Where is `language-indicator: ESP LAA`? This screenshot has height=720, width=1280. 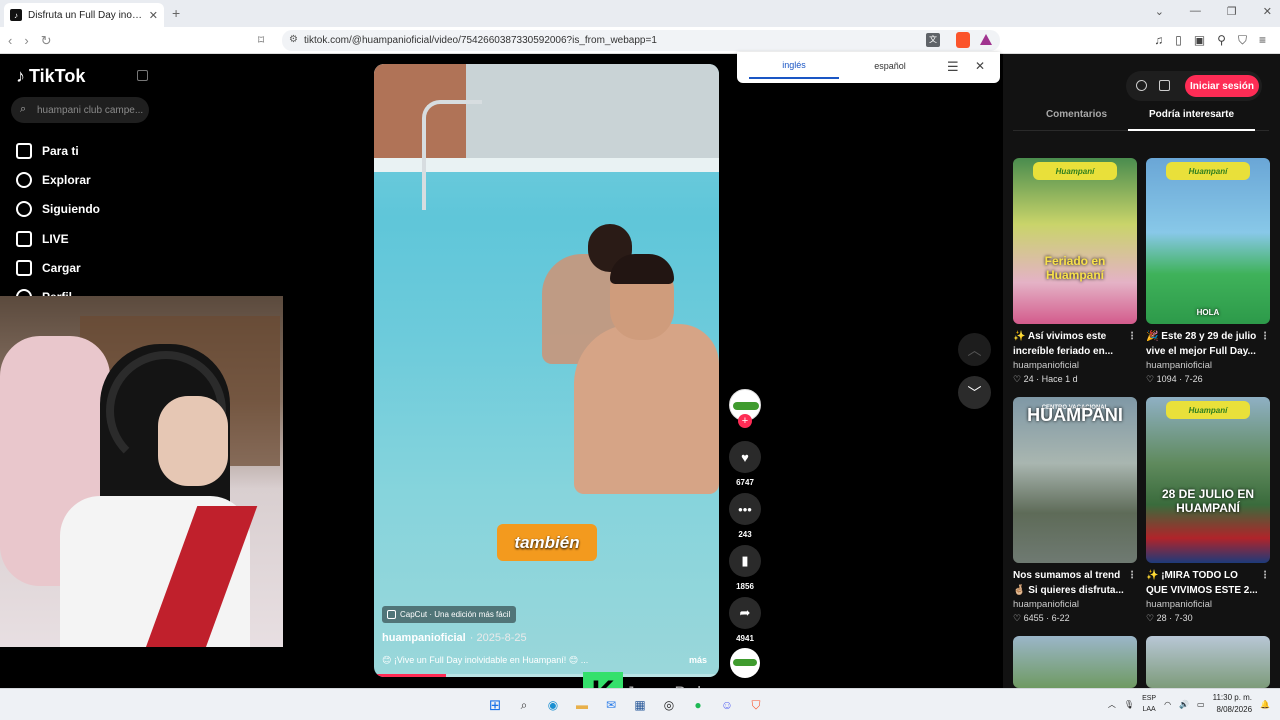 language-indicator: ESP LAA is located at coordinates (1149, 704).